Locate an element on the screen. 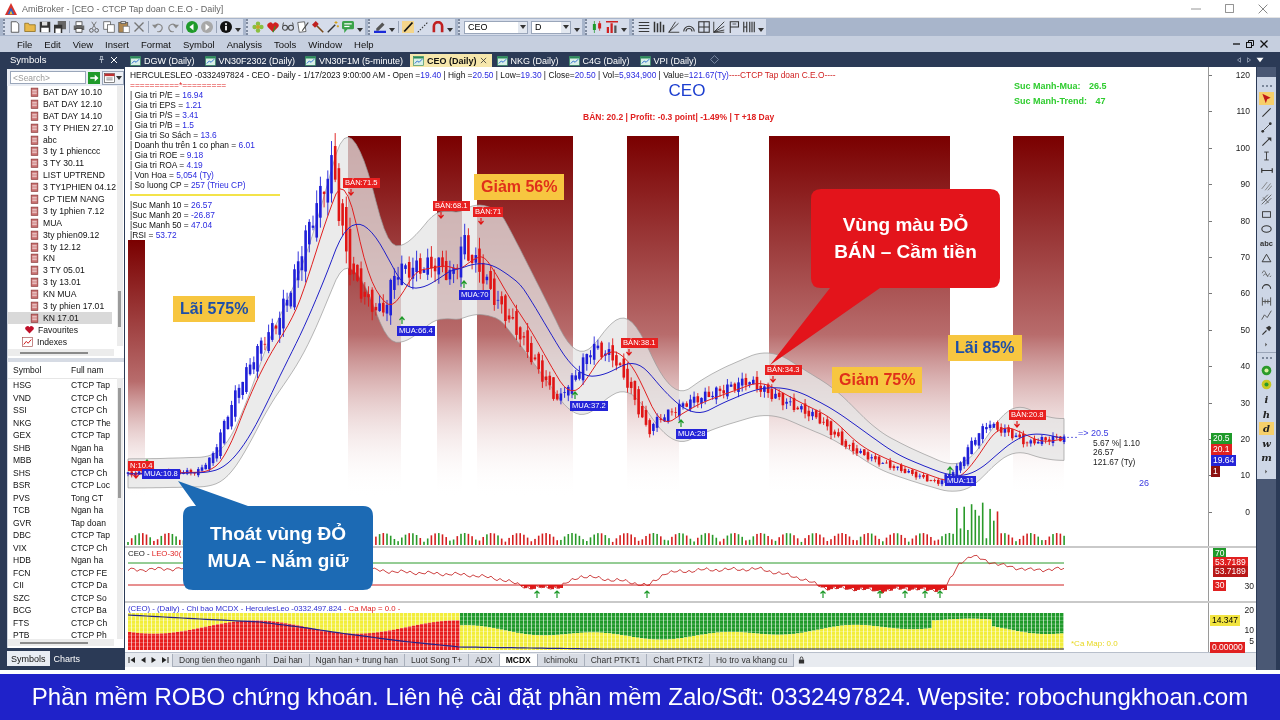 The height and width of the screenshot is (720, 1280). menu-item: Format is located at coordinates (155, 44).